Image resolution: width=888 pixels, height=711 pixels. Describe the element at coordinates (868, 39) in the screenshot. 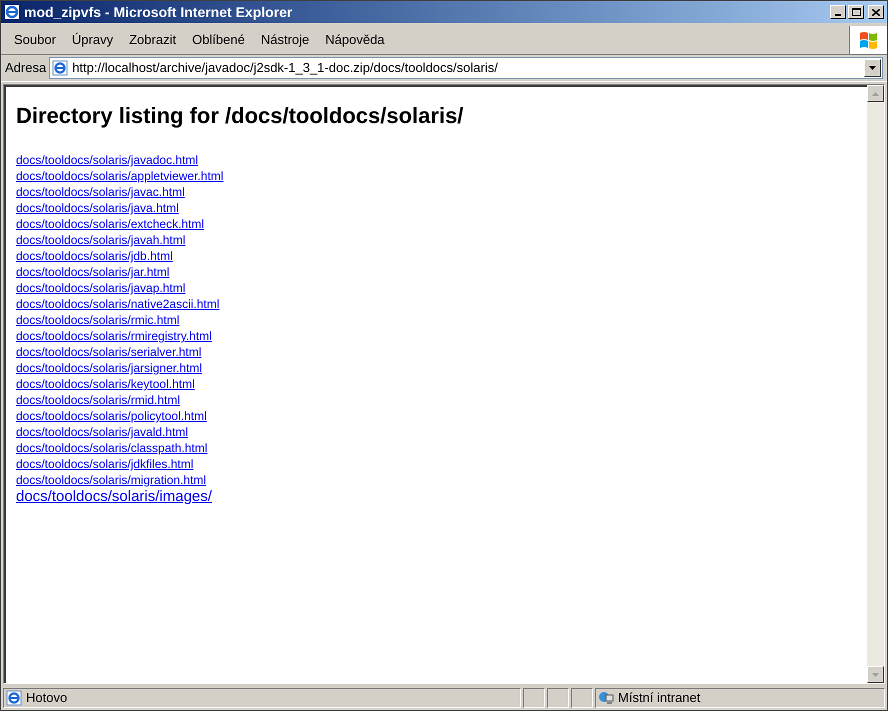

I see `windows-flag-icon` at that location.